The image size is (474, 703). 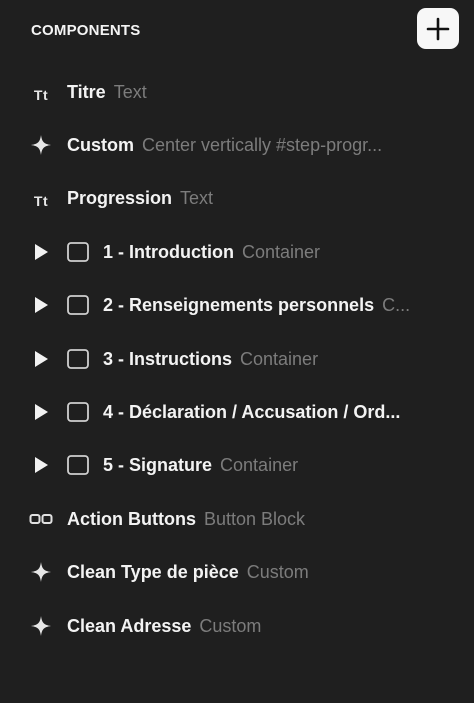 I want to click on component-name: 3 - Instructions, so click(x=168, y=358).